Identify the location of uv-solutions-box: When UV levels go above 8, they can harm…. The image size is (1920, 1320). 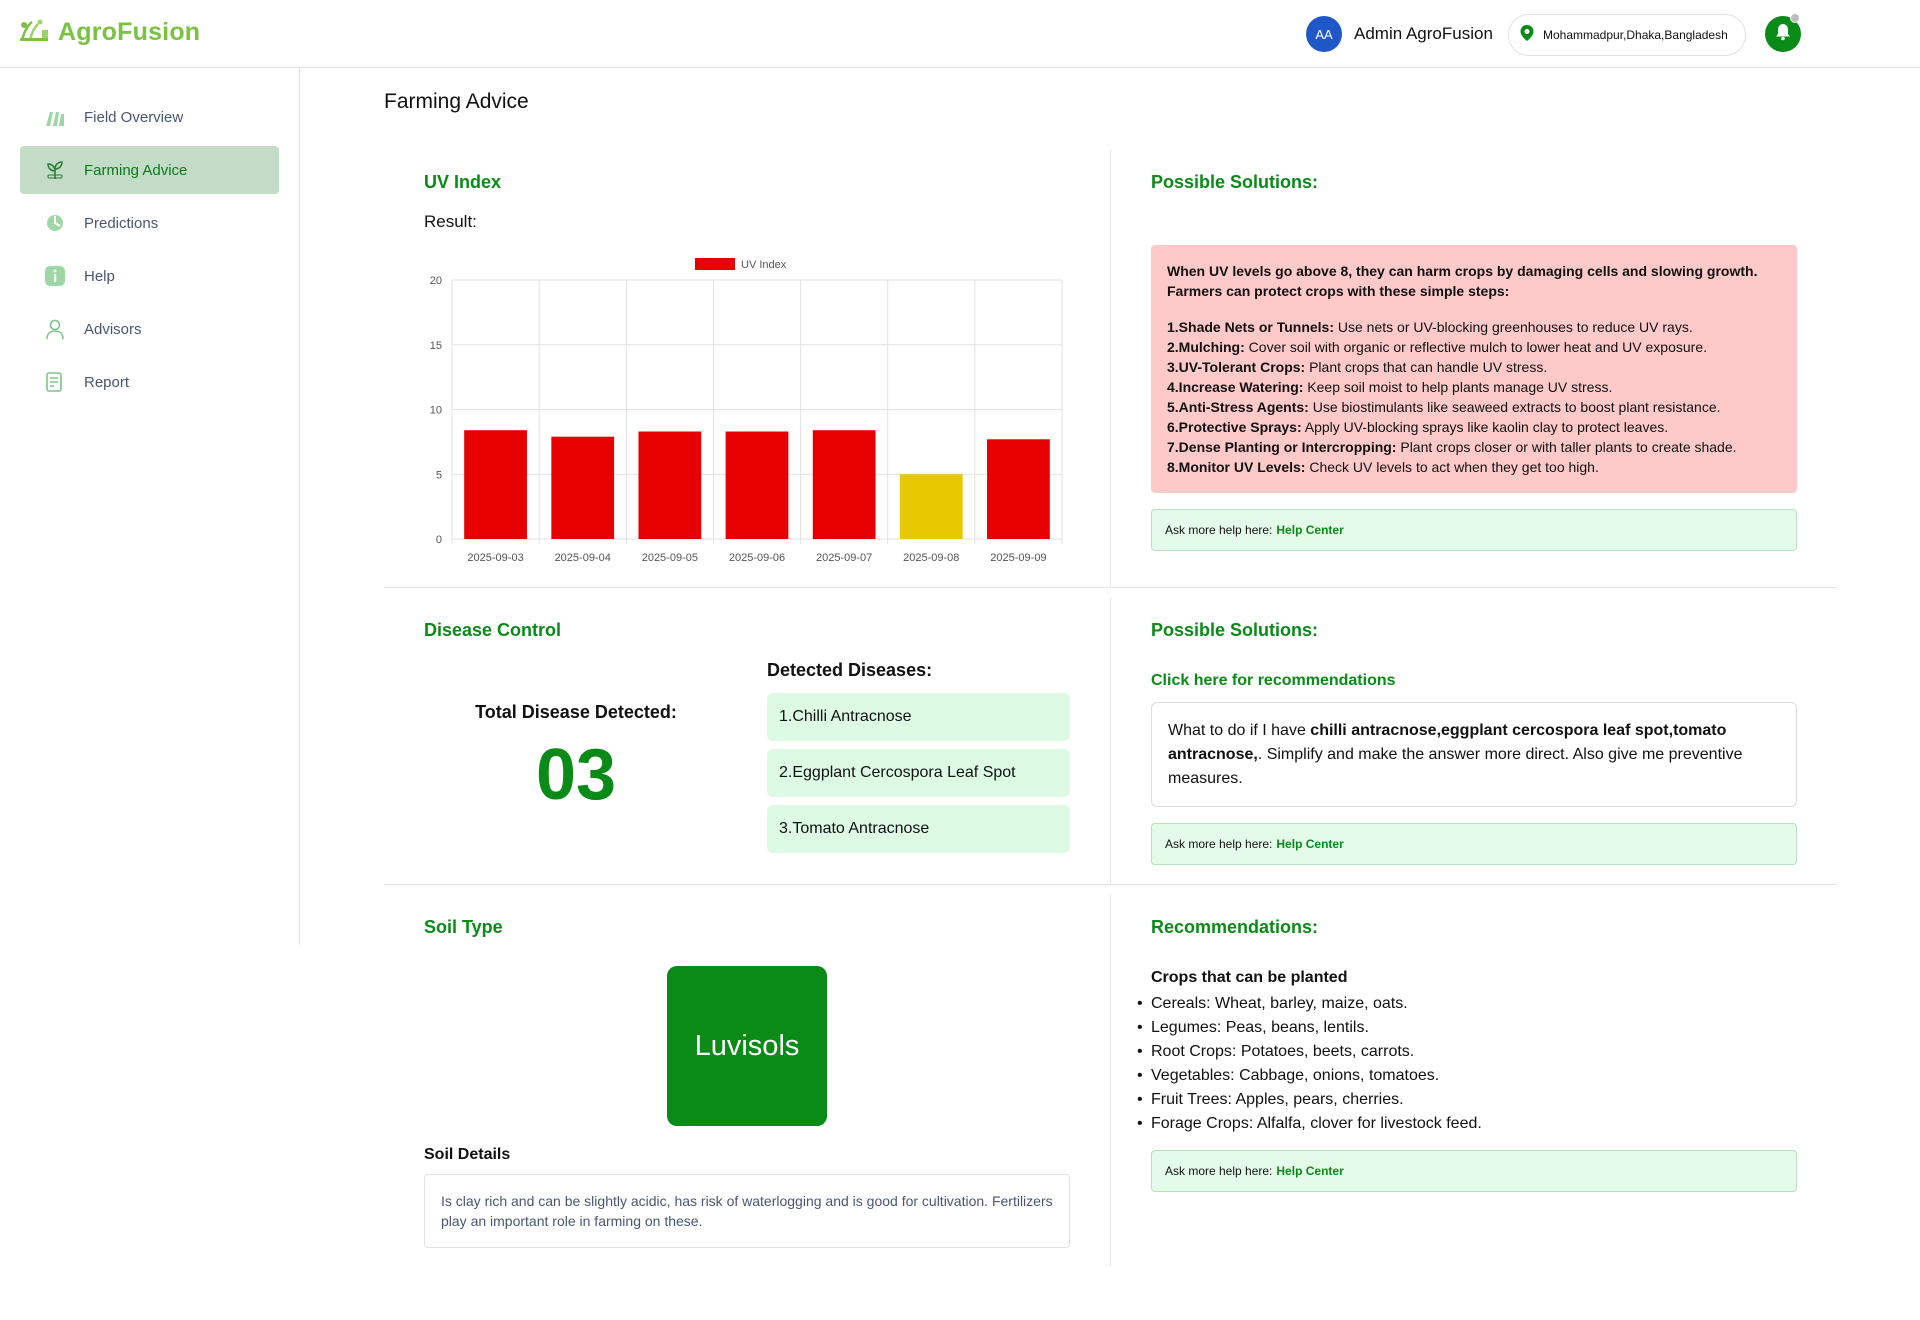
(1474, 369).